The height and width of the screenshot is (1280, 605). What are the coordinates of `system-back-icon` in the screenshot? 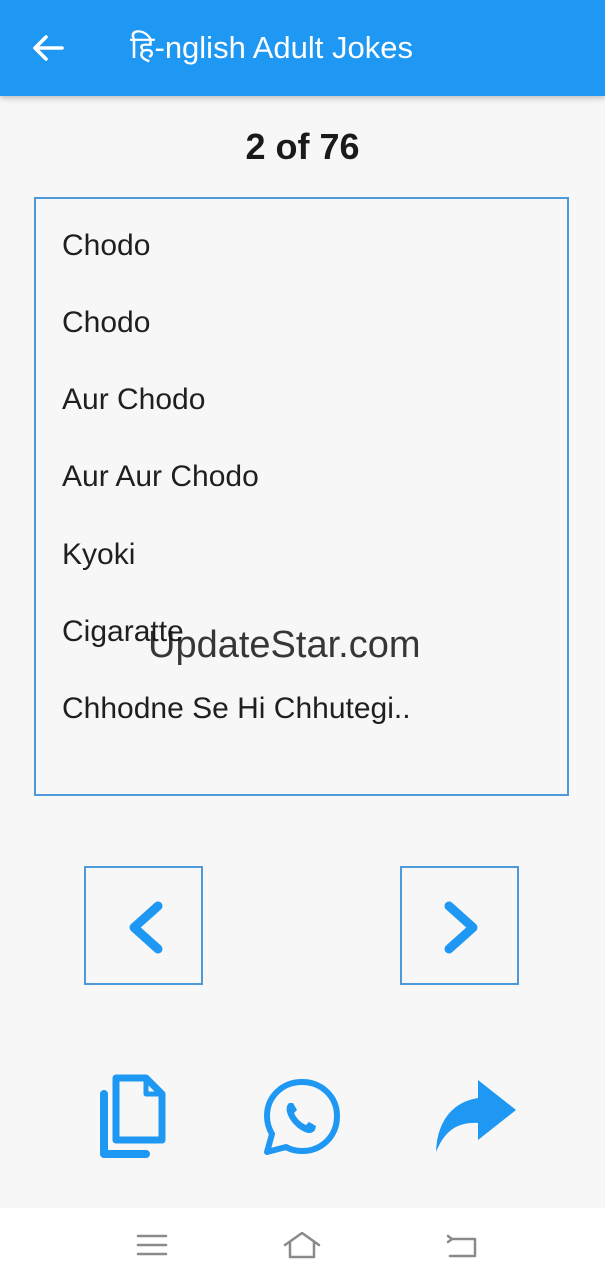 It's located at (461, 1246).